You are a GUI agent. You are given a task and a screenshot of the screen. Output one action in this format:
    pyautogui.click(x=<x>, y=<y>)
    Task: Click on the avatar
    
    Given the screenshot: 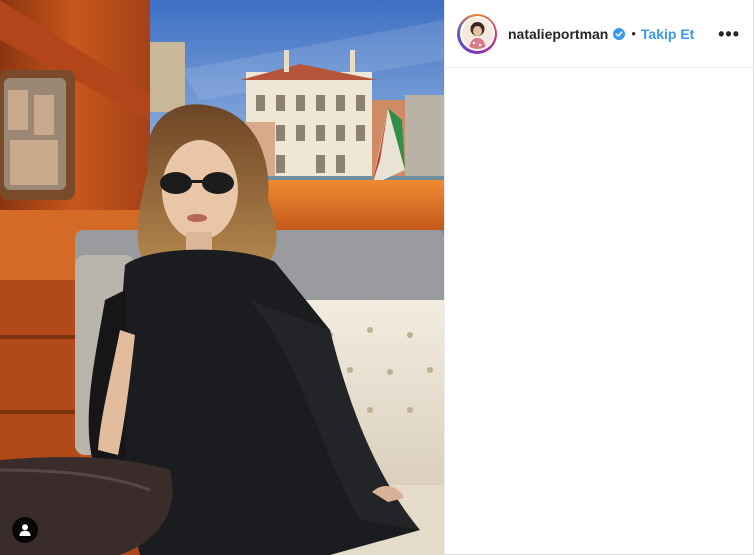 What is the action you would take?
    pyautogui.click(x=477, y=33)
    